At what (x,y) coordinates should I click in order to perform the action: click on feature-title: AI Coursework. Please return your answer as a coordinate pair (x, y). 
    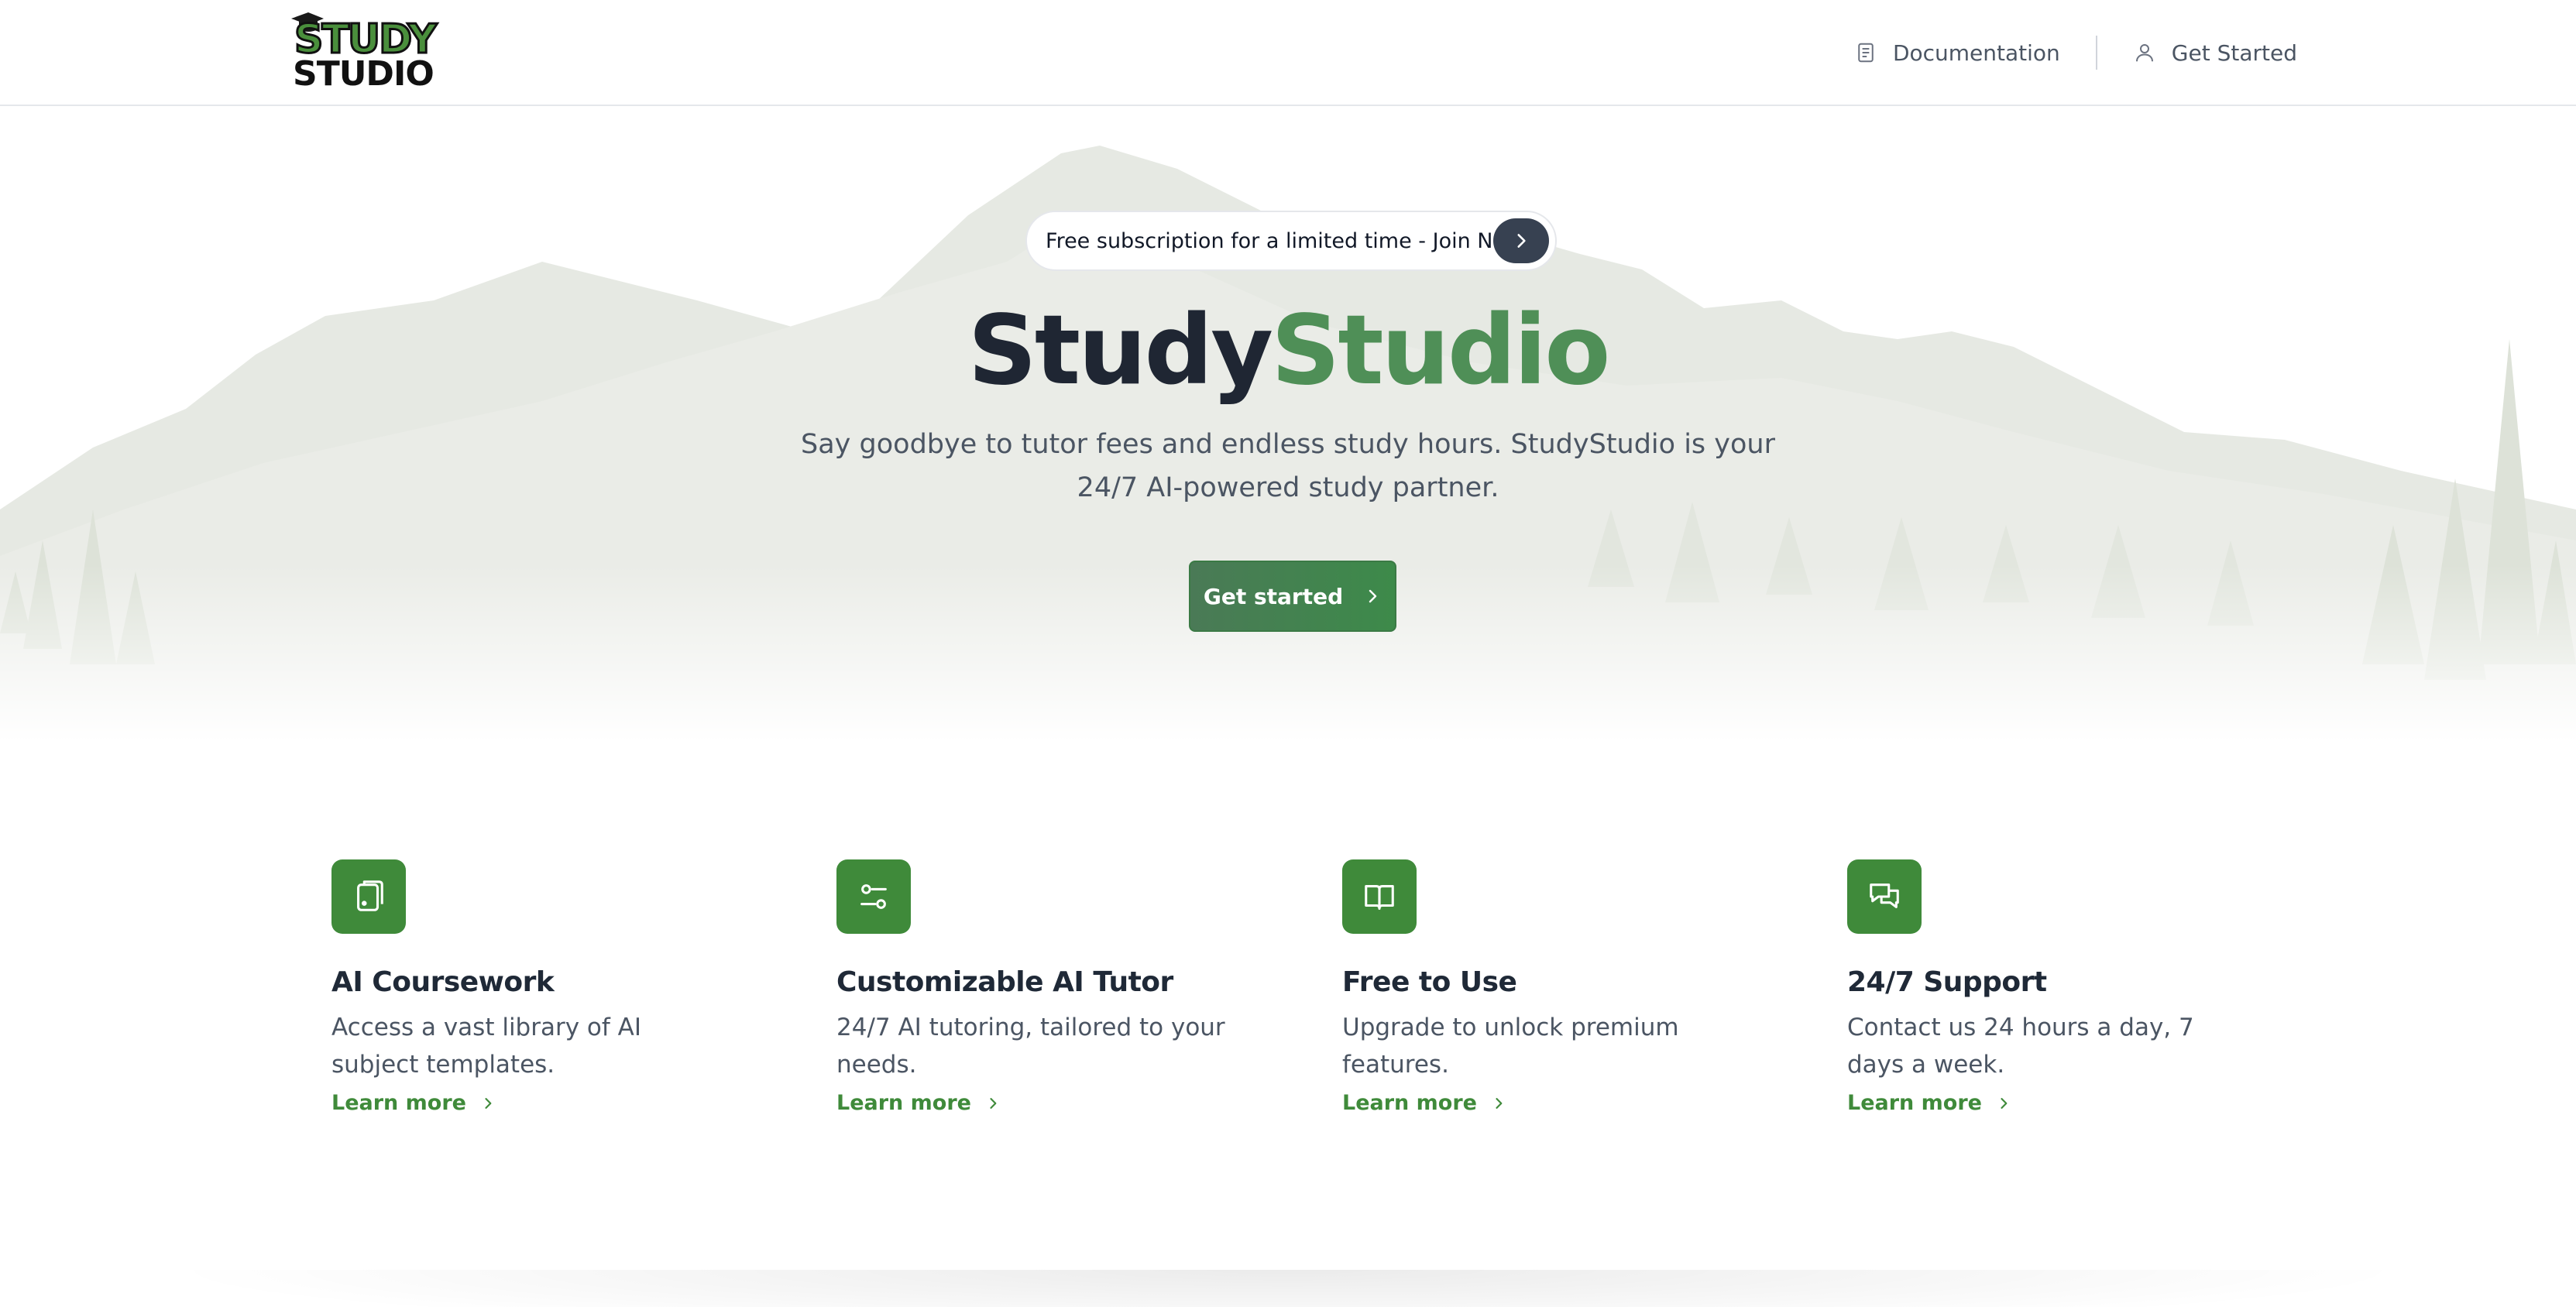
    Looking at the image, I should click on (443, 982).